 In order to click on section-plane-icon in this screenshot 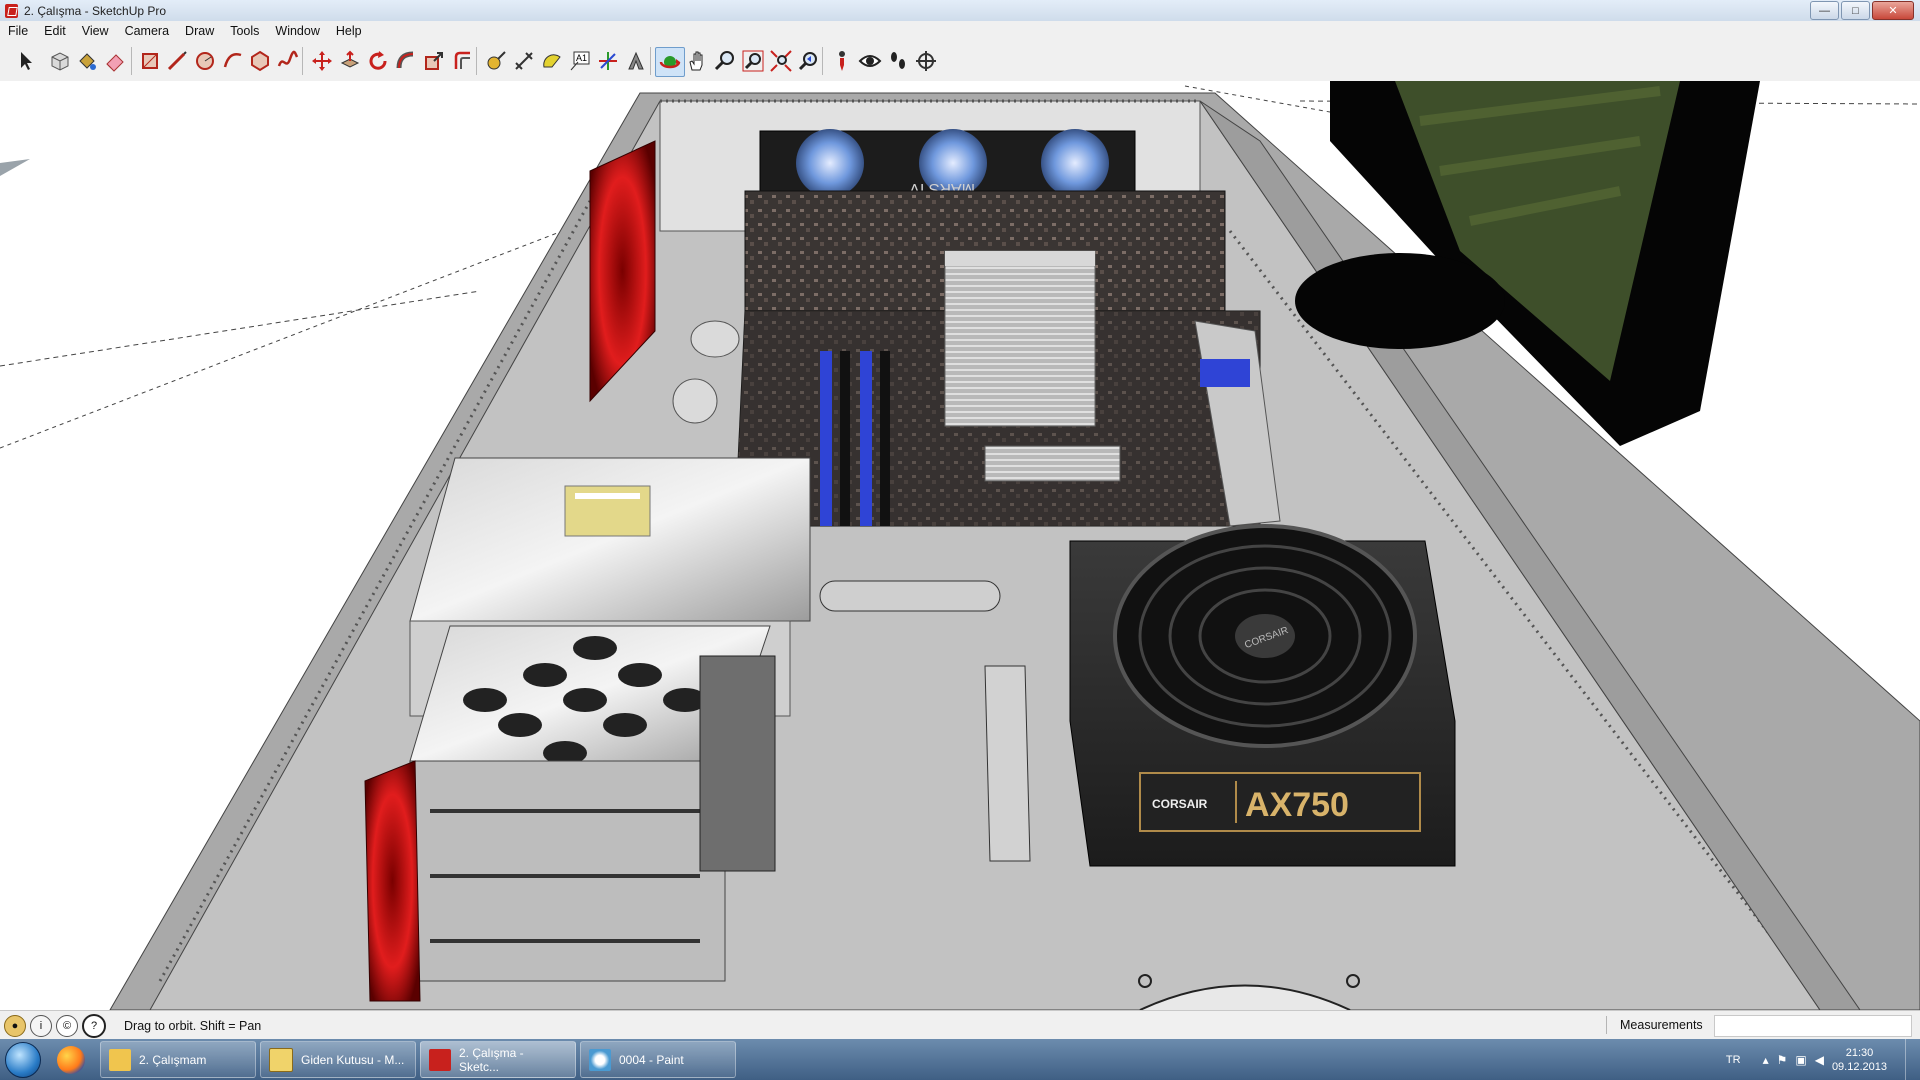, I will do `click(926, 61)`.